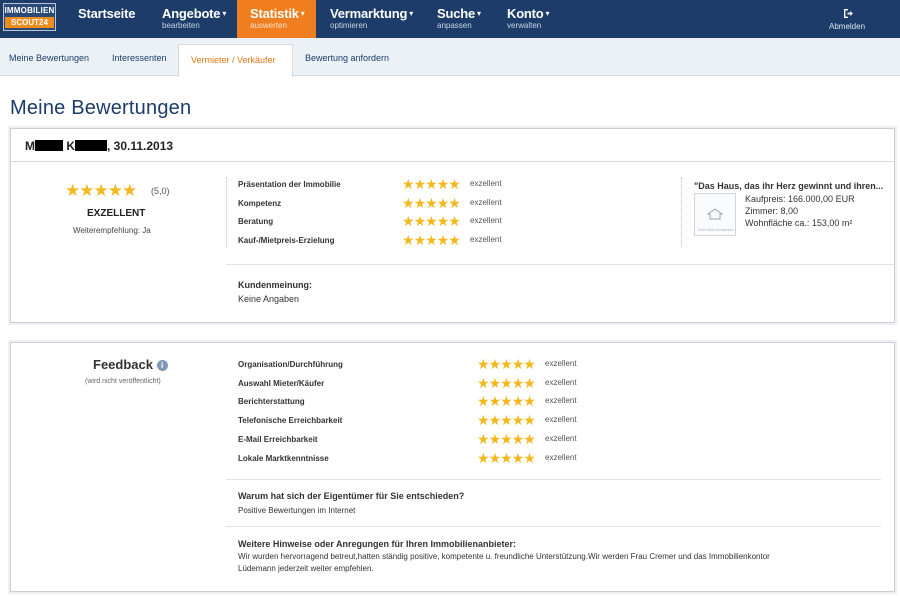 The width and height of the screenshot is (900, 596). I want to click on overall-score: (5,0), so click(160, 191).